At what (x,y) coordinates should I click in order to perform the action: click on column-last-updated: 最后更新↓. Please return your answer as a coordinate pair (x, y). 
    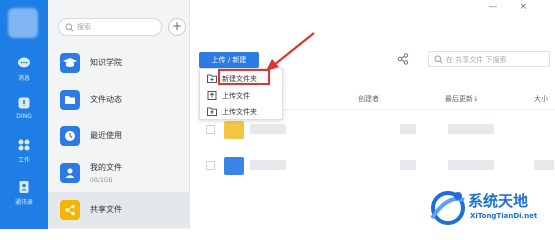
    Looking at the image, I should click on (462, 99).